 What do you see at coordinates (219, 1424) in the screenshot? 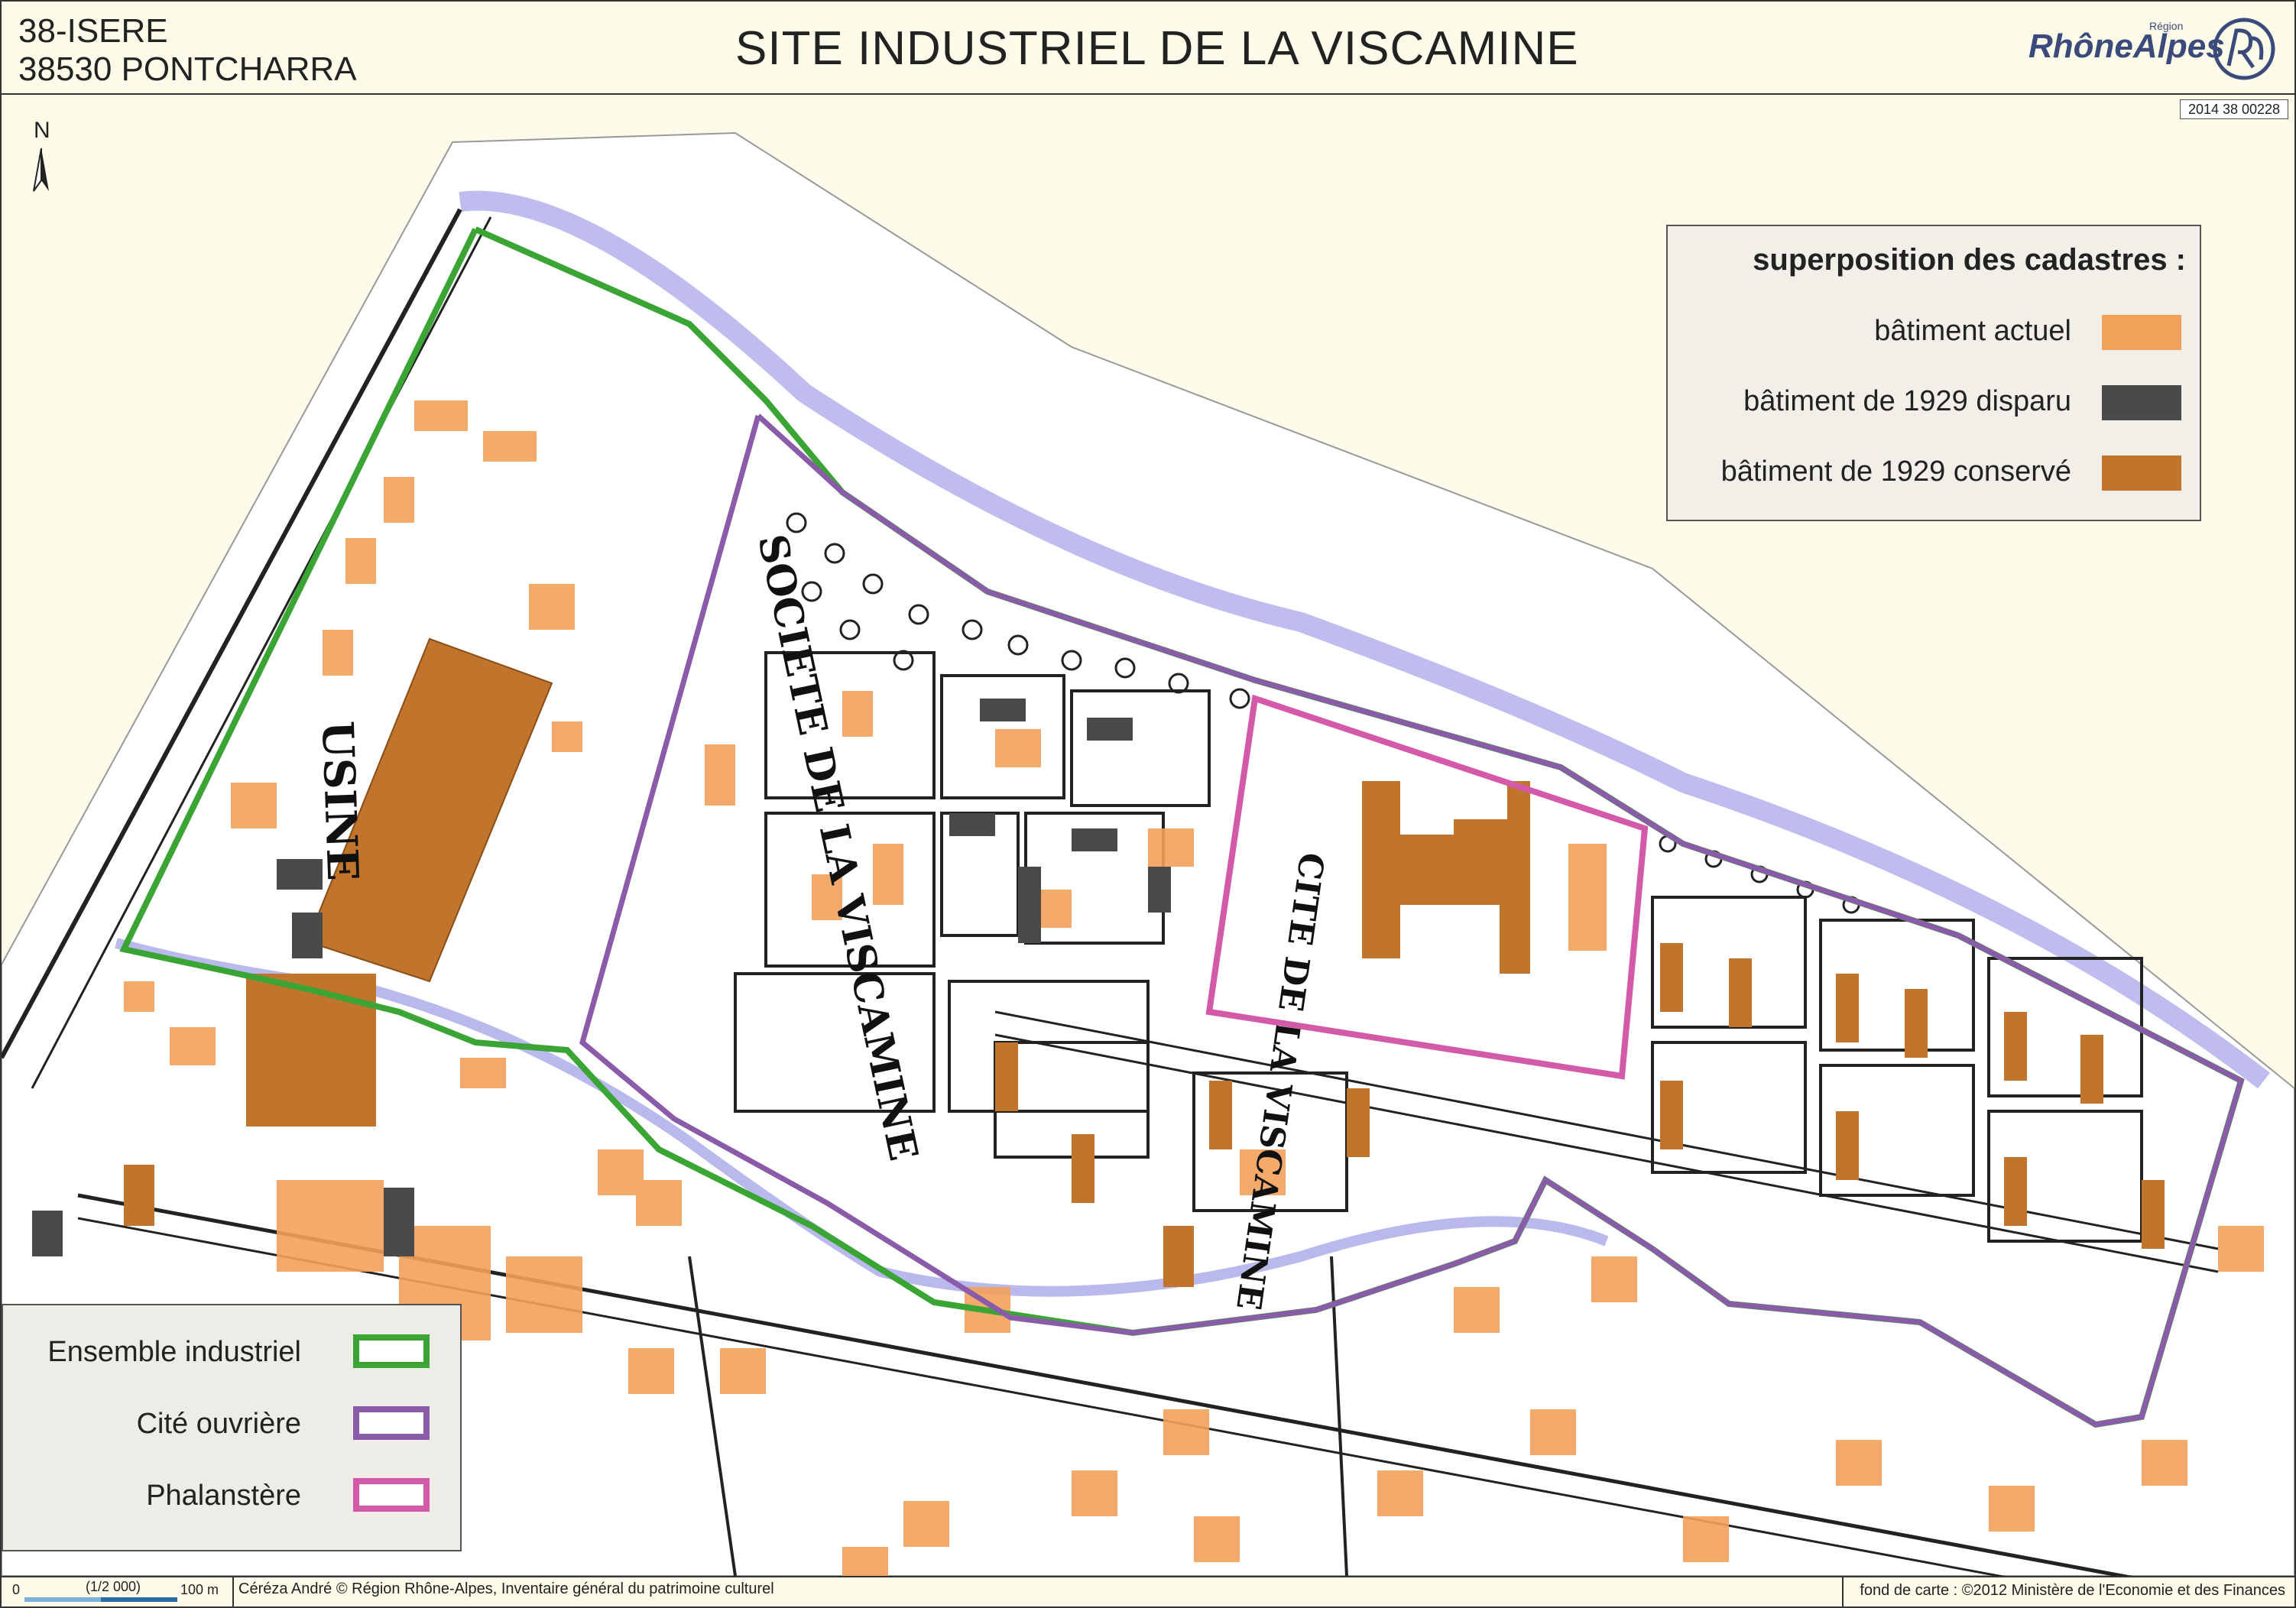
I see `legend-item-label: Cité ouvrière` at bounding box center [219, 1424].